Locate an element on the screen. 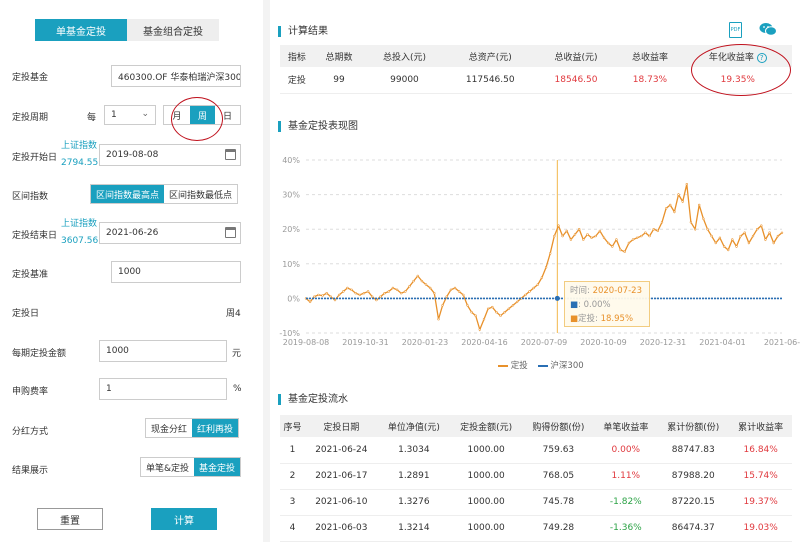 This screenshot has width=800, height=542. legend-label: 沪深300 is located at coordinates (567, 366).